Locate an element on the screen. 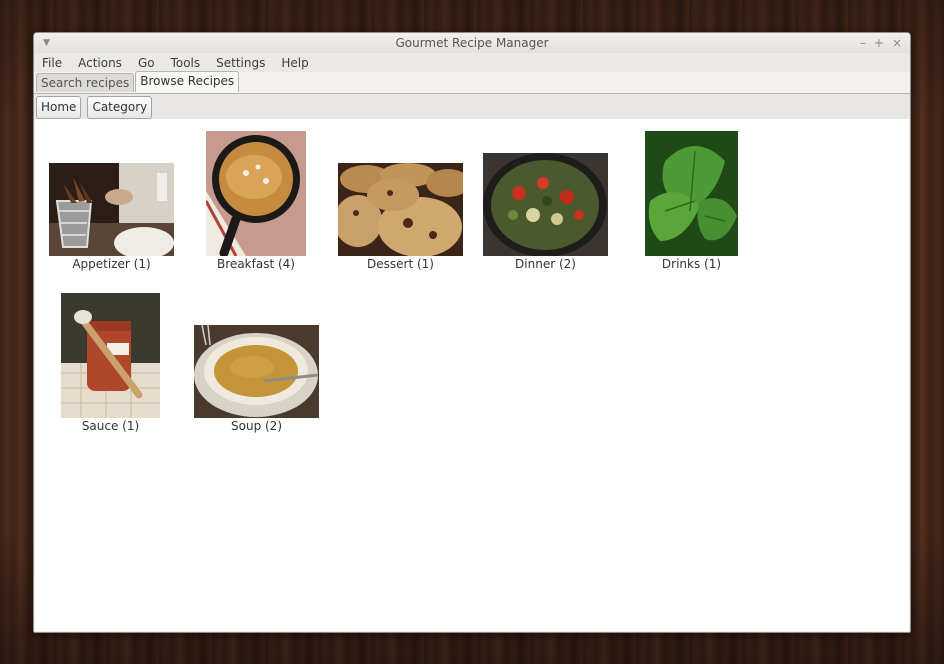 The width and height of the screenshot is (944, 664). tab-browse-recipes: Browse Recipes is located at coordinates (187, 81).